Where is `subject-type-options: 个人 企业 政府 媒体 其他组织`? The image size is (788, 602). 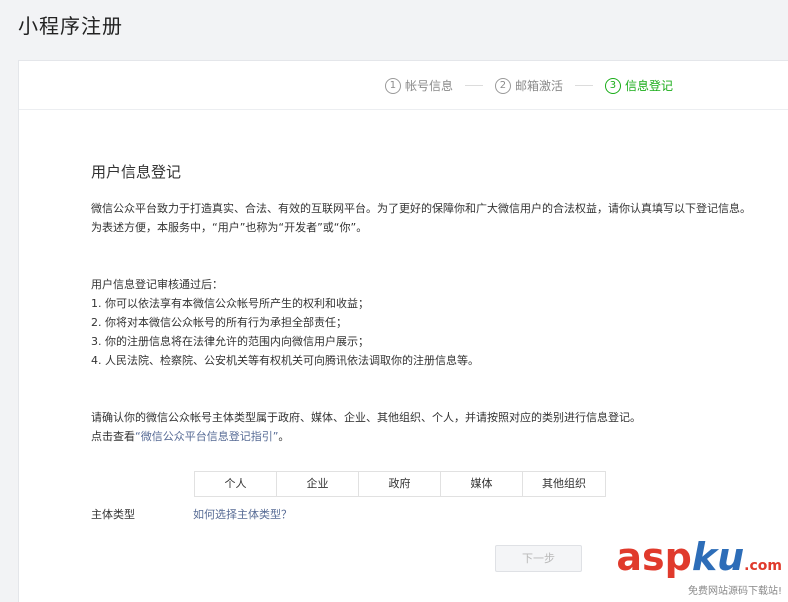 subject-type-options: 个人 企业 政府 媒体 其他组织 is located at coordinates (400, 484).